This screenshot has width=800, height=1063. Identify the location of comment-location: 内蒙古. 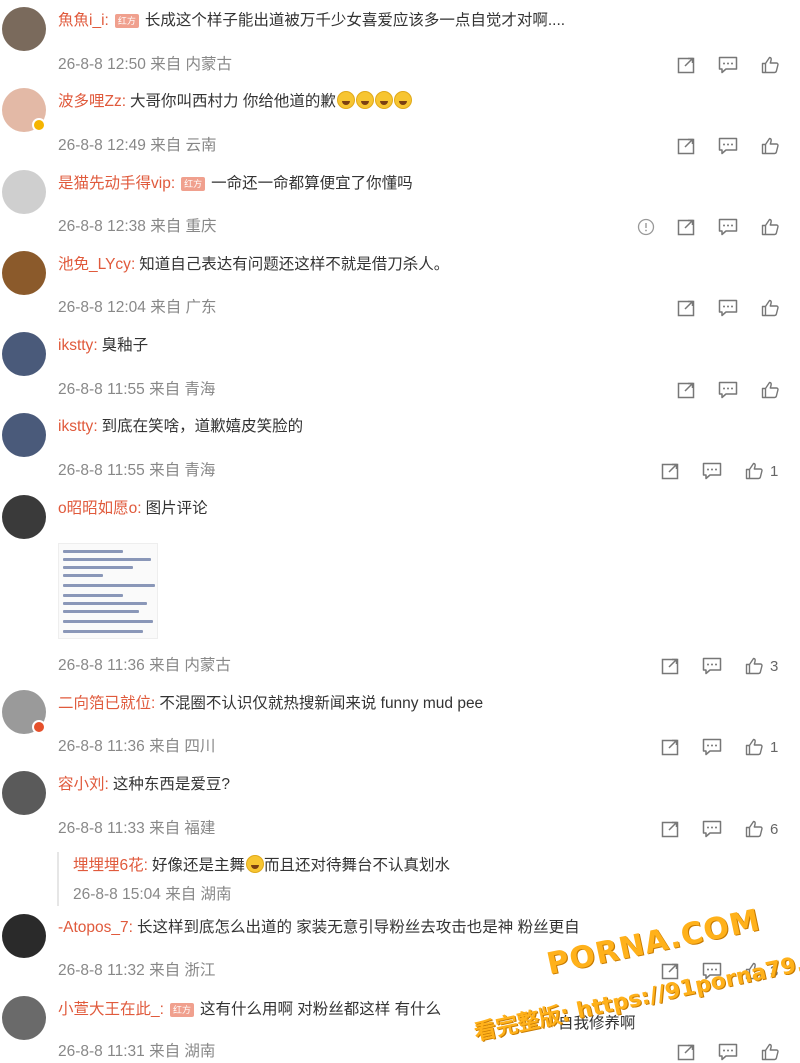
(209, 64).